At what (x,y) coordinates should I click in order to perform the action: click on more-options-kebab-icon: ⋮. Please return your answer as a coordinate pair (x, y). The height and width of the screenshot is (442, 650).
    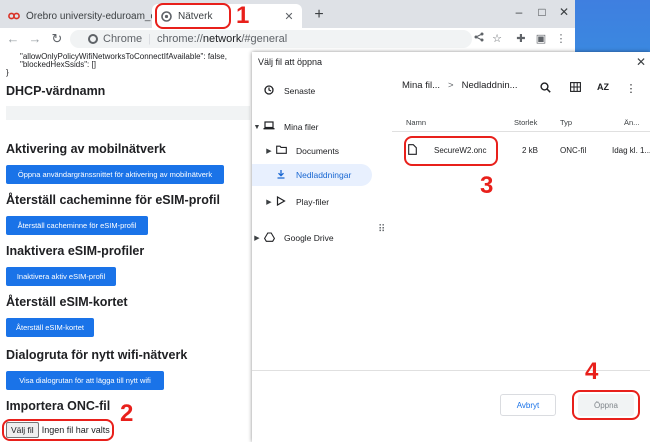
    Looking at the image, I should click on (631, 88).